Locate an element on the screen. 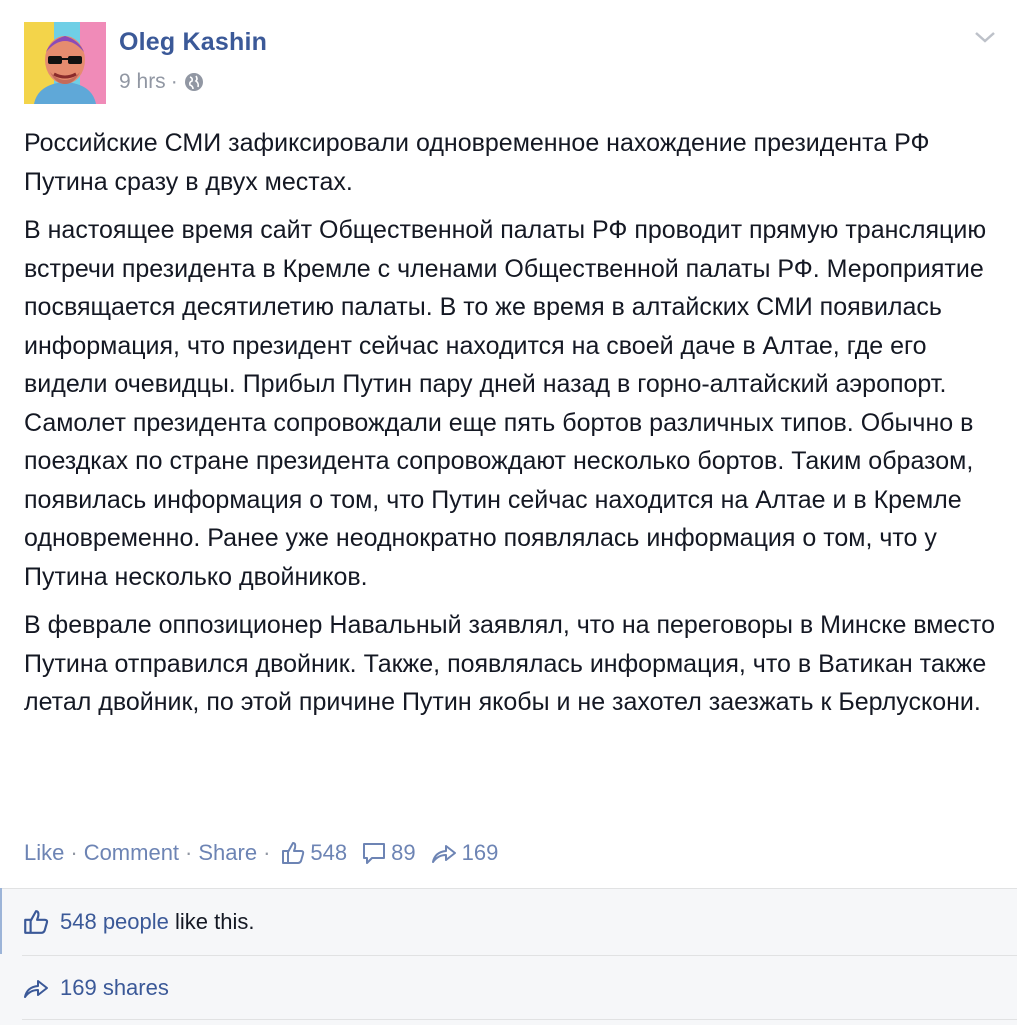 This screenshot has width=1017, height=1025. timestamp: 9 hrs is located at coordinates (142, 82).